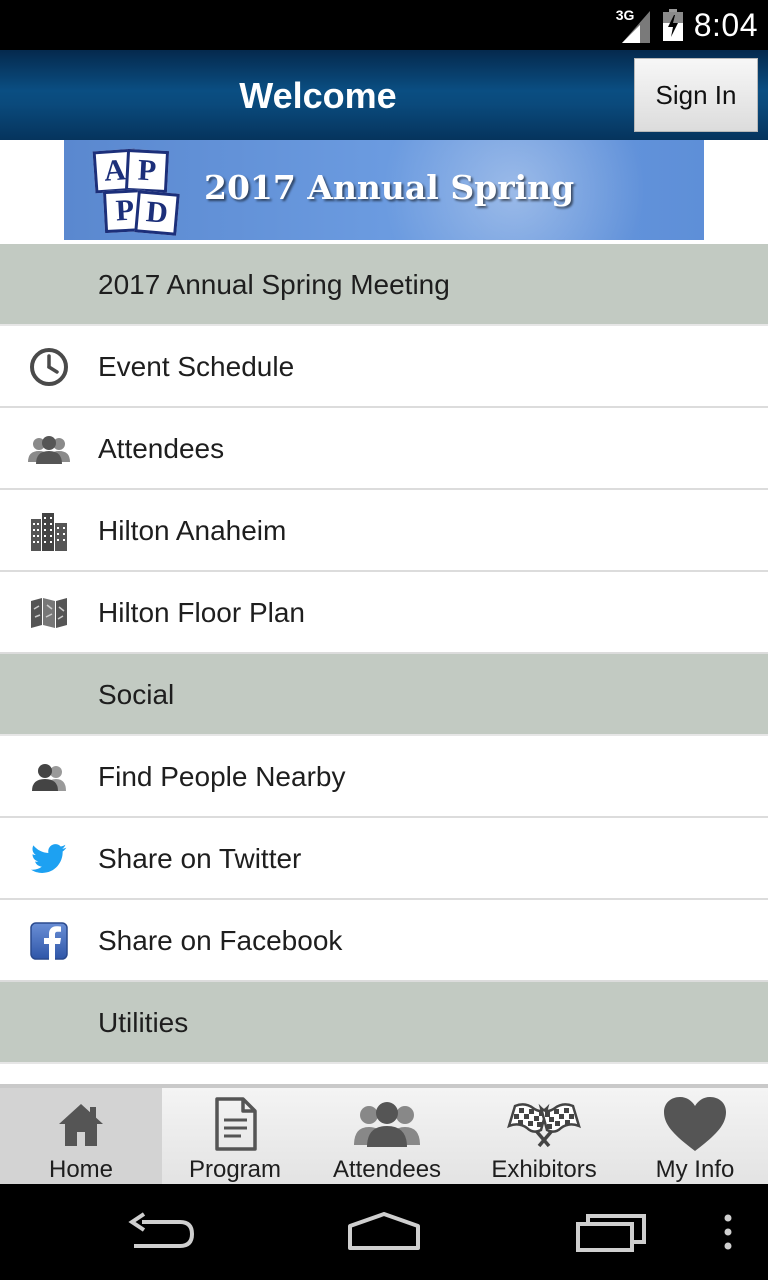 This screenshot has width=768, height=1280. What do you see at coordinates (695, 1124) in the screenshot?
I see `heart-icon` at bounding box center [695, 1124].